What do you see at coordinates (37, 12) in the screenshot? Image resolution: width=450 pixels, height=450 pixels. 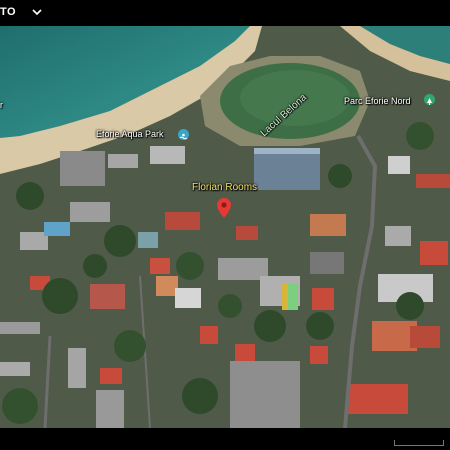 I see `chevron-down-icon` at bounding box center [37, 12].